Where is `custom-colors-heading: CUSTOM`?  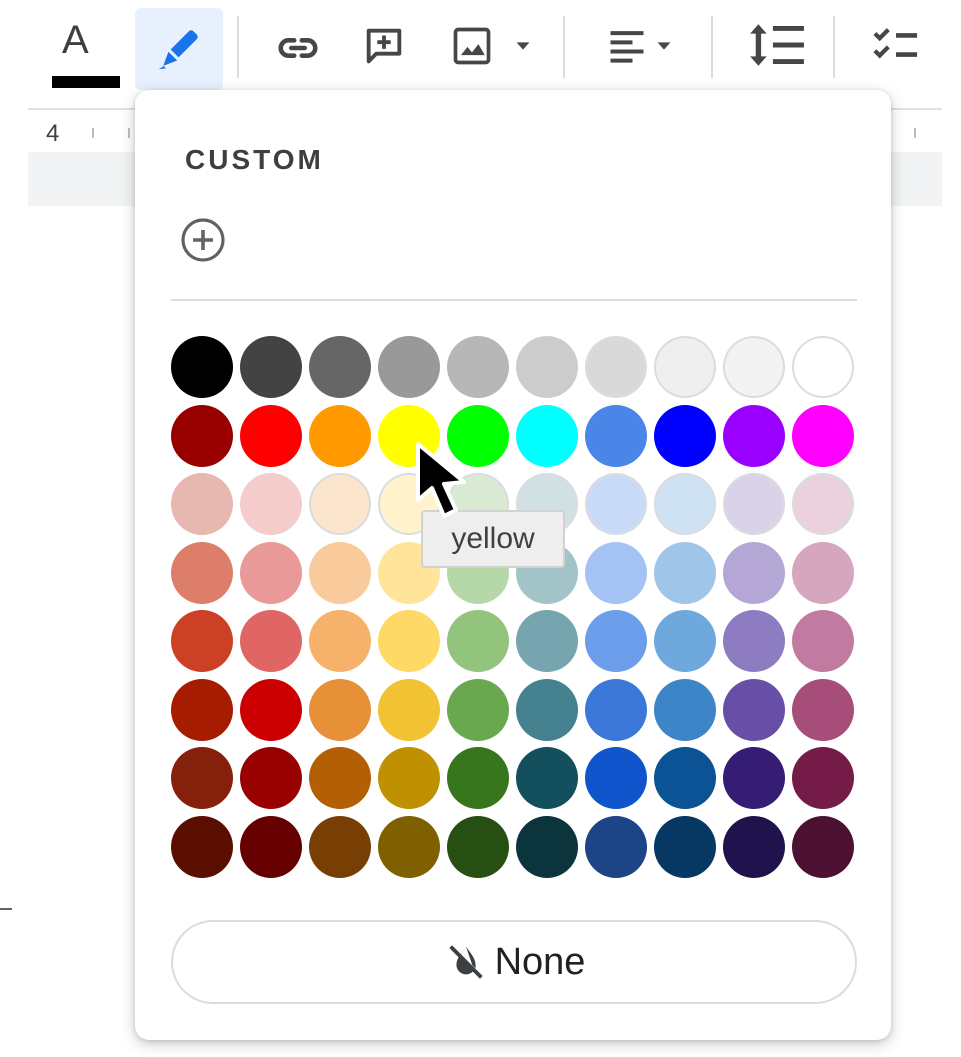
custom-colors-heading: CUSTOM is located at coordinates (254, 159).